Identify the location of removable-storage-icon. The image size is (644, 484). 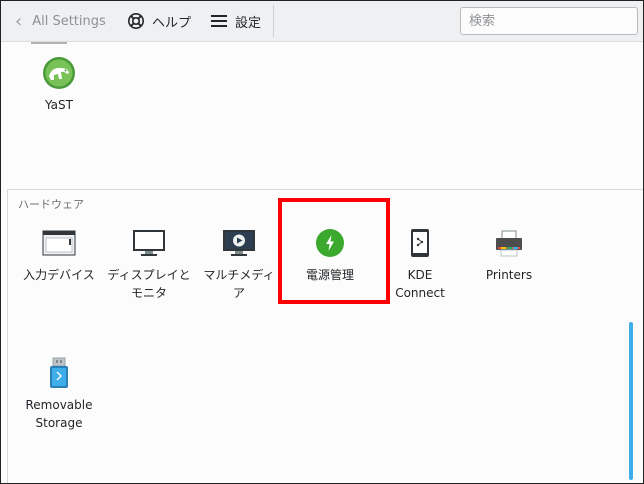
(59, 372).